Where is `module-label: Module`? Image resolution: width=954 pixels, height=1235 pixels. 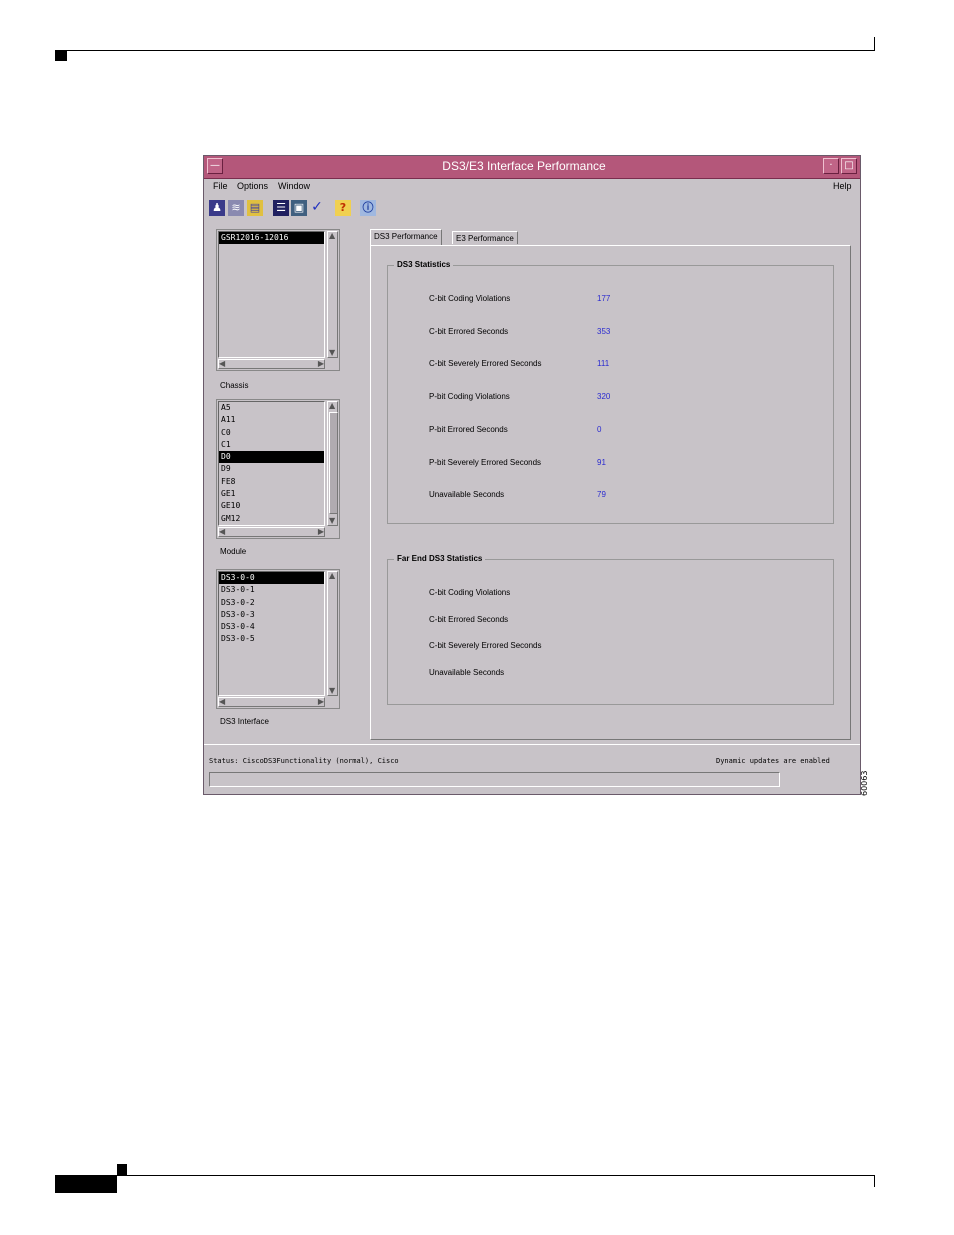 module-label: Module is located at coordinates (233, 551).